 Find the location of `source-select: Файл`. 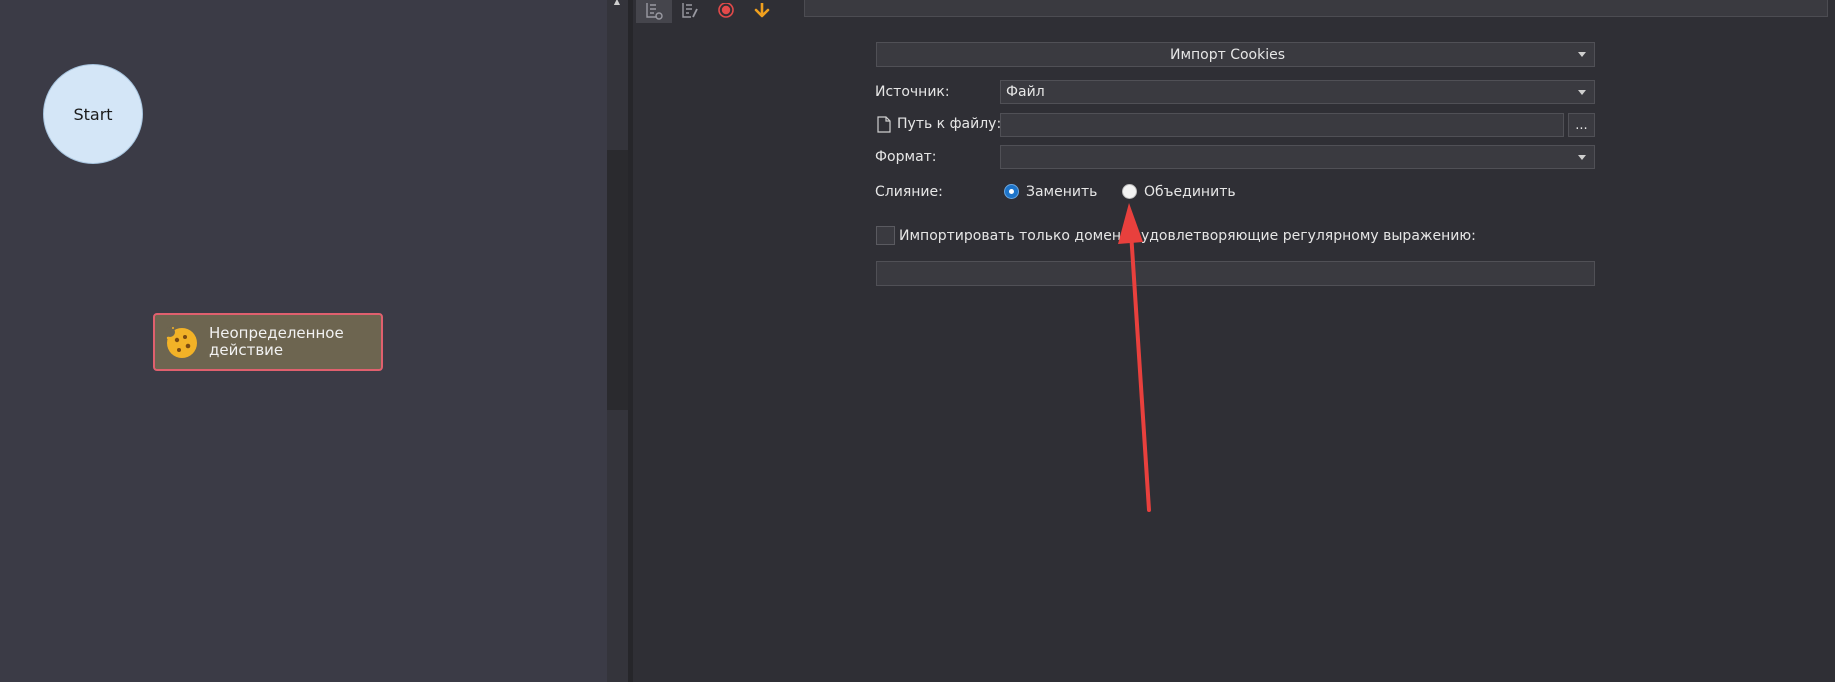

source-select: Файл is located at coordinates (1297, 92).